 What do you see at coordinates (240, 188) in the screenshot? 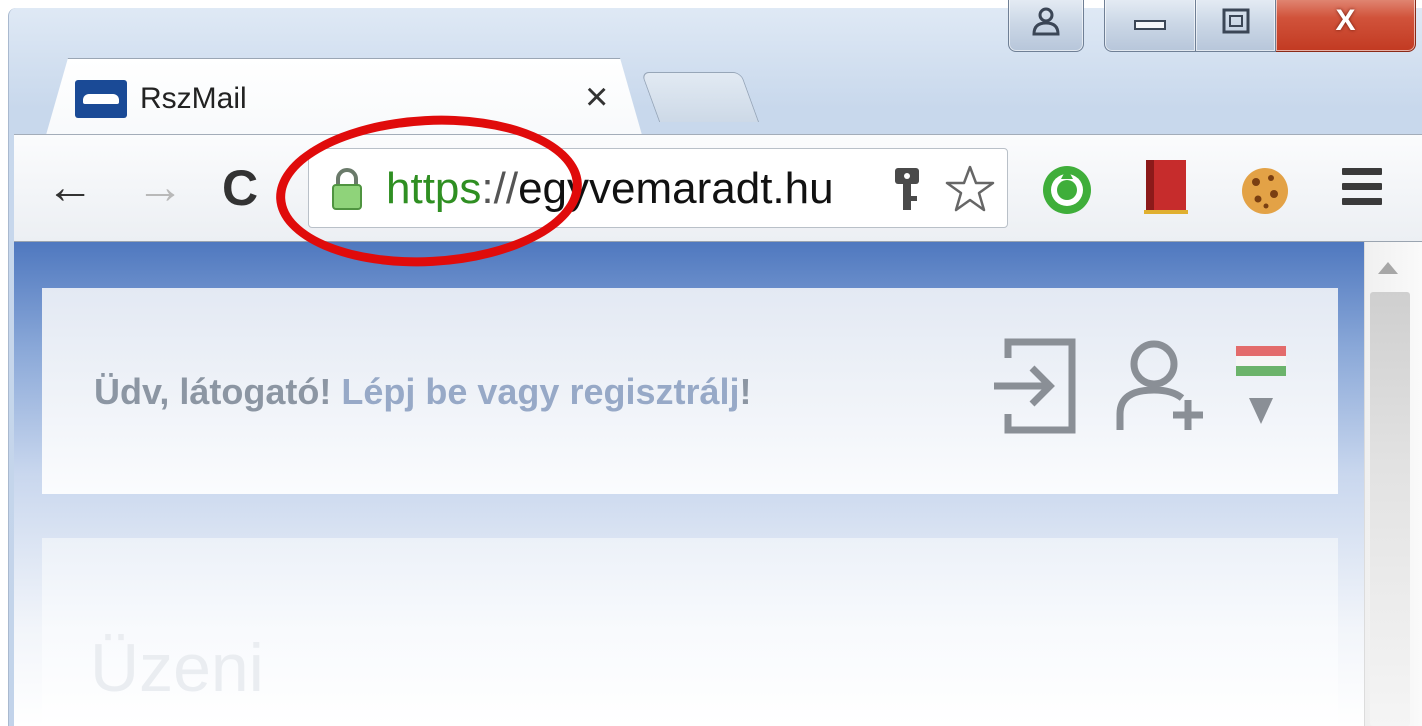
I see `reload-button: C` at bounding box center [240, 188].